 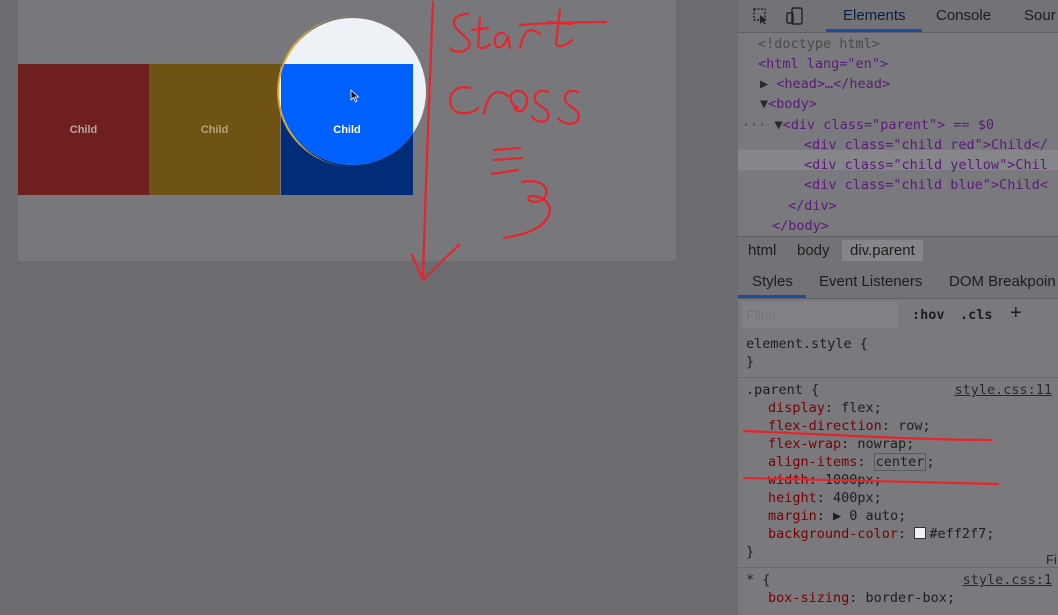 I want to click on child-yellow: Child, so click(x=214, y=129).